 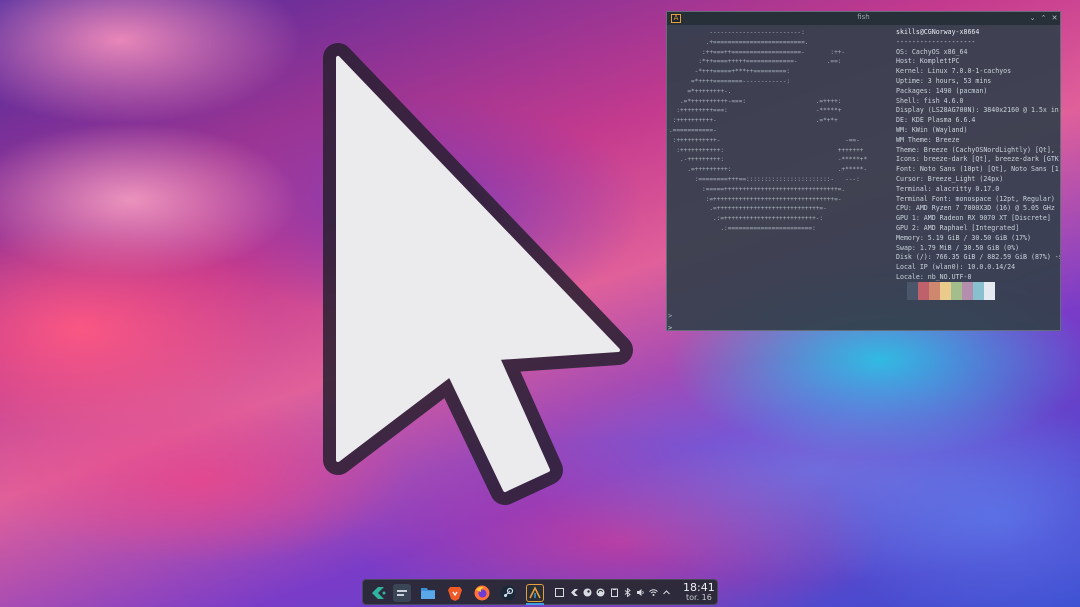 What do you see at coordinates (932, 51) in the screenshot?
I see `info-line: OS: CachyOS x86_64` at bounding box center [932, 51].